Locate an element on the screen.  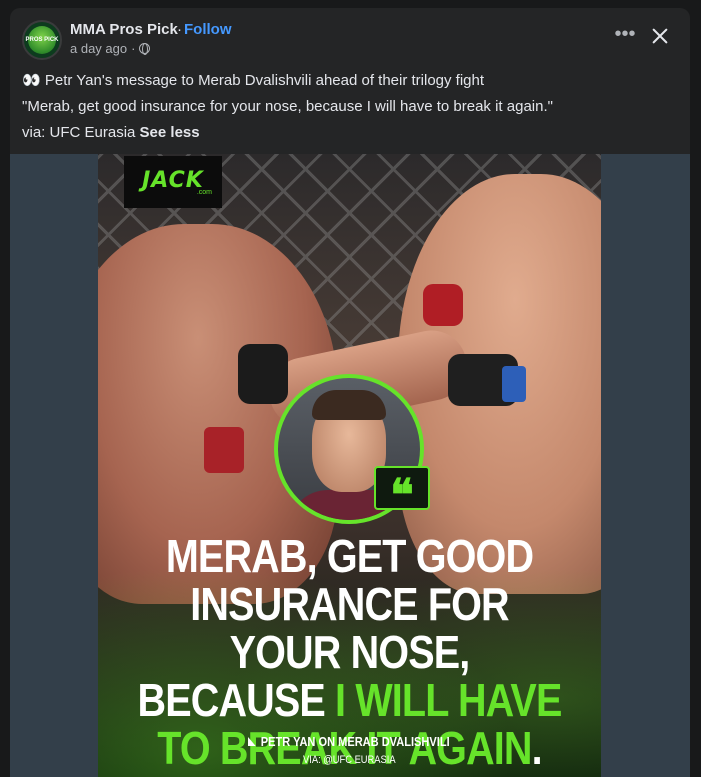
headline-line-1: MERAB, GET GOOD is located at coordinates (349, 556).